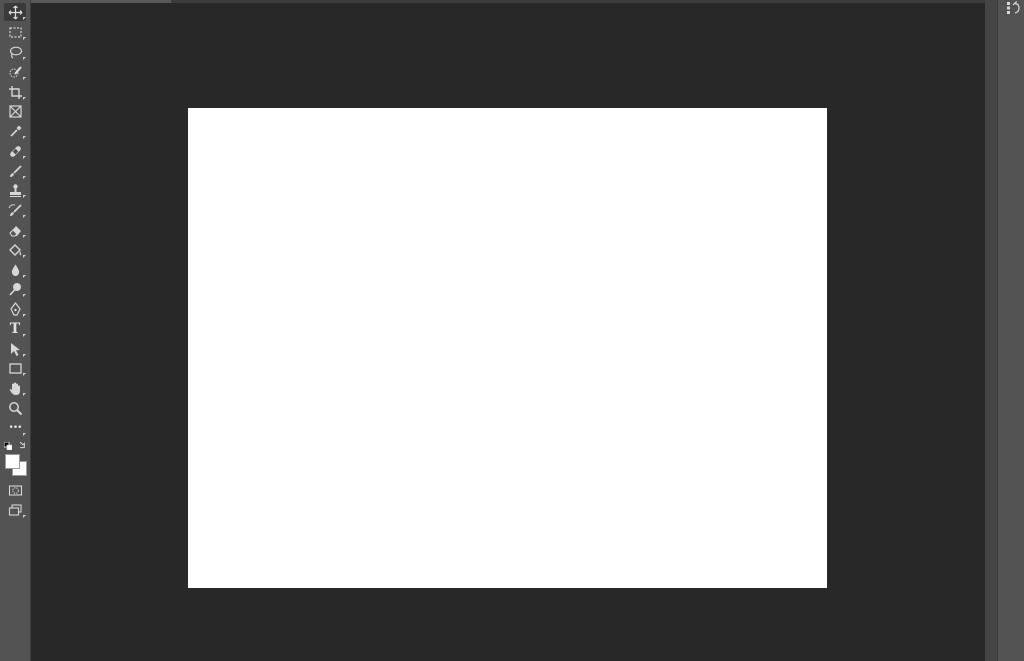  I want to click on rectangle-icon, so click(15, 368).